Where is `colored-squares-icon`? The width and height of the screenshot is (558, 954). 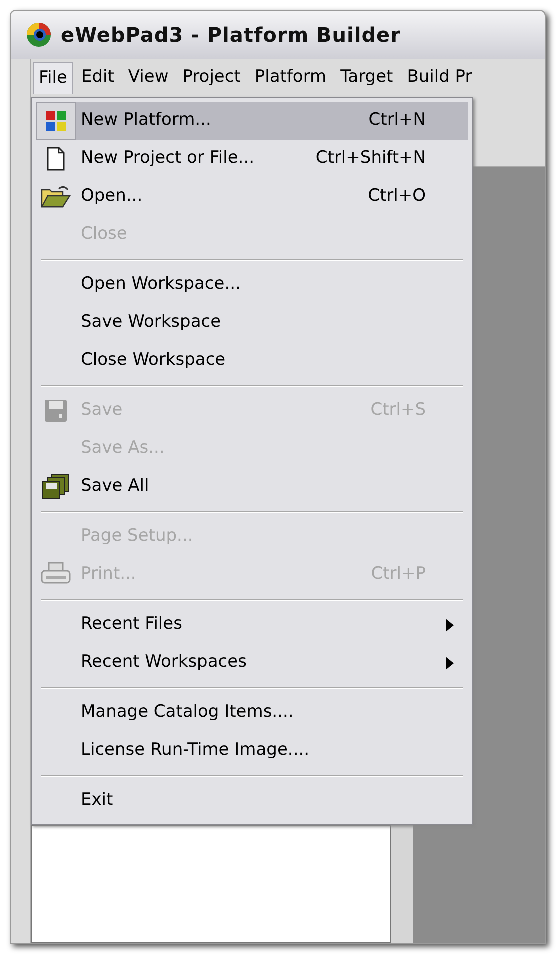
colored-squares-icon is located at coordinates (56, 121).